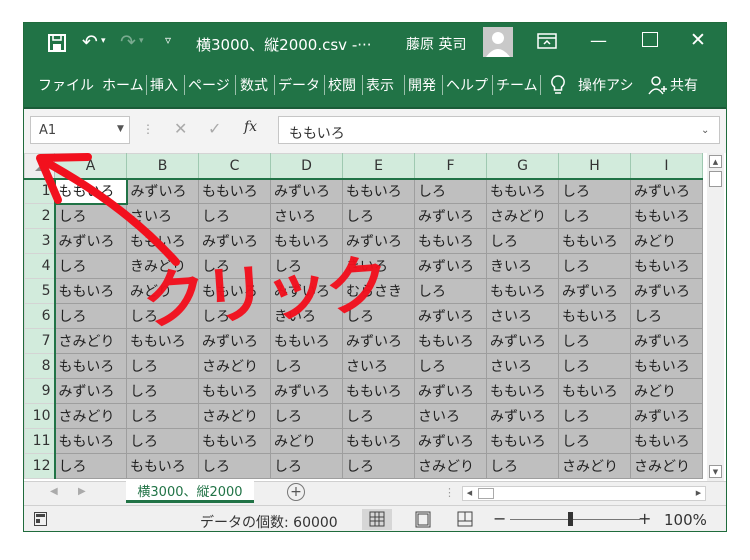 This screenshot has height=560, width=750. What do you see at coordinates (57, 43) in the screenshot?
I see `save-icon` at bounding box center [57, 43].